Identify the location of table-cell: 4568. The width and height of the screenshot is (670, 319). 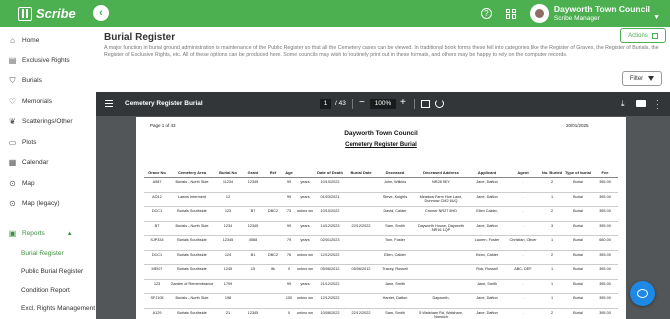
(253, 243).